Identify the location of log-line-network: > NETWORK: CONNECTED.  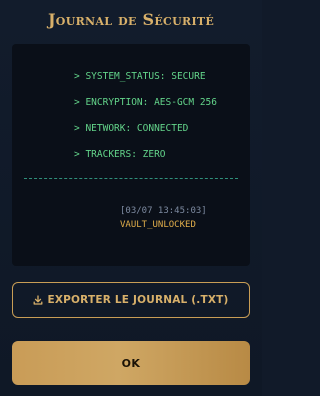
(131, 128).